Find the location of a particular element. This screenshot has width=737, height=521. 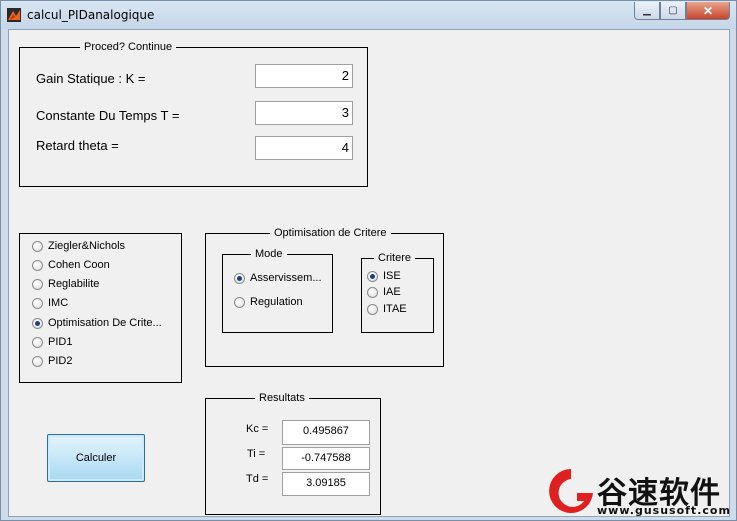

critere-radio-ise: ISE is located at coordinates (384, 276).